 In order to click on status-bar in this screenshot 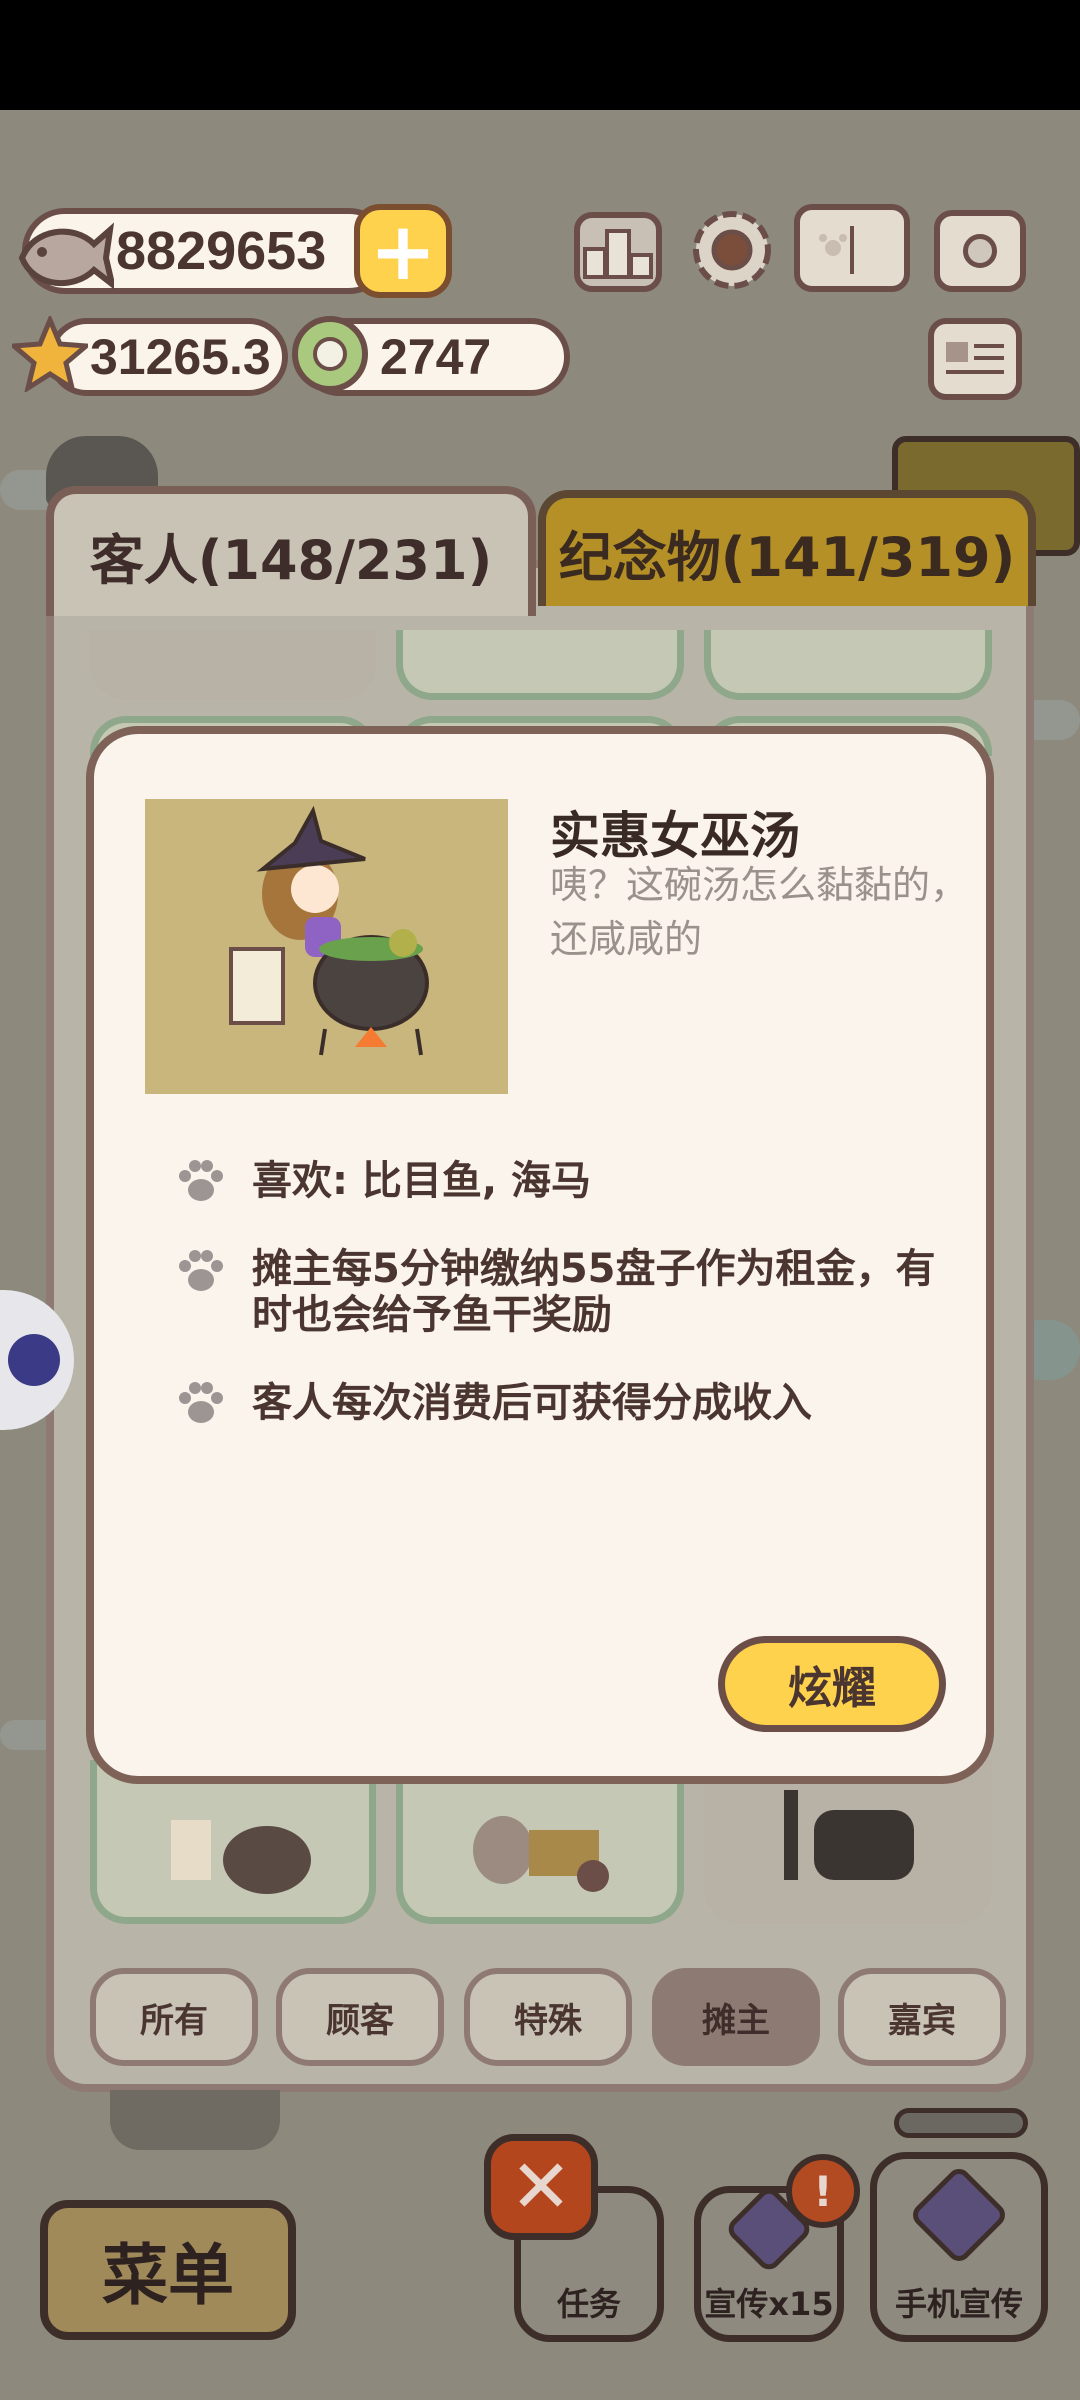, I will do `click(540, 55)`.